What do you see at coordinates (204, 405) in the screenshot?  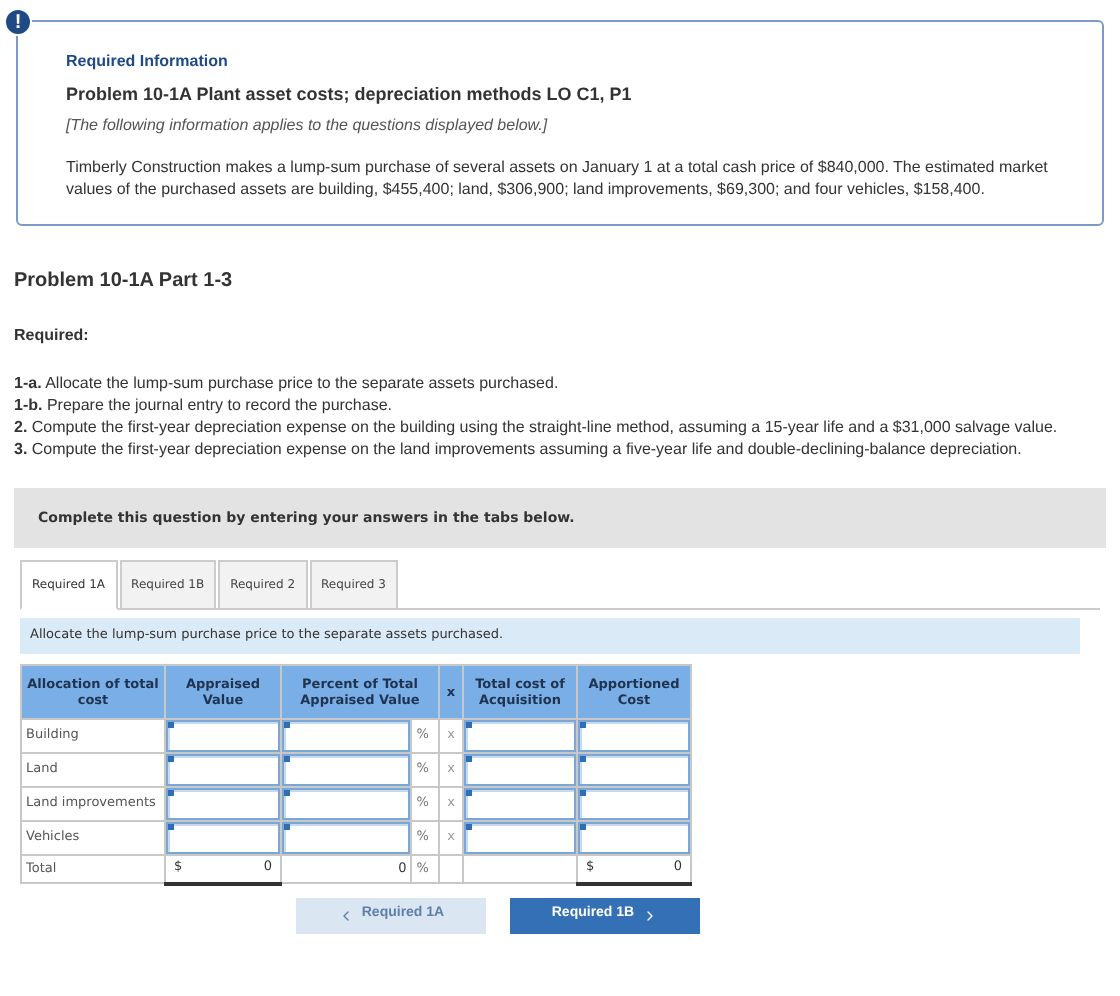 I see `requirement-text: 1-b. Prepare the journal entry to record the purchase.` at bounding box center [204, 405].